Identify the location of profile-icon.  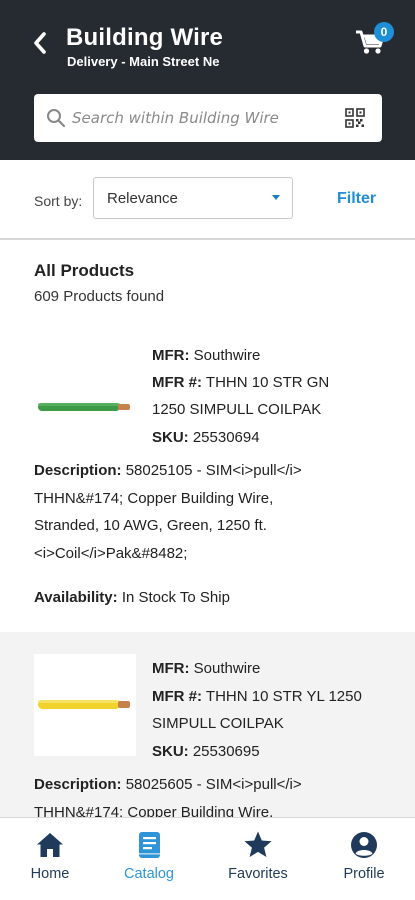
(364, 845).